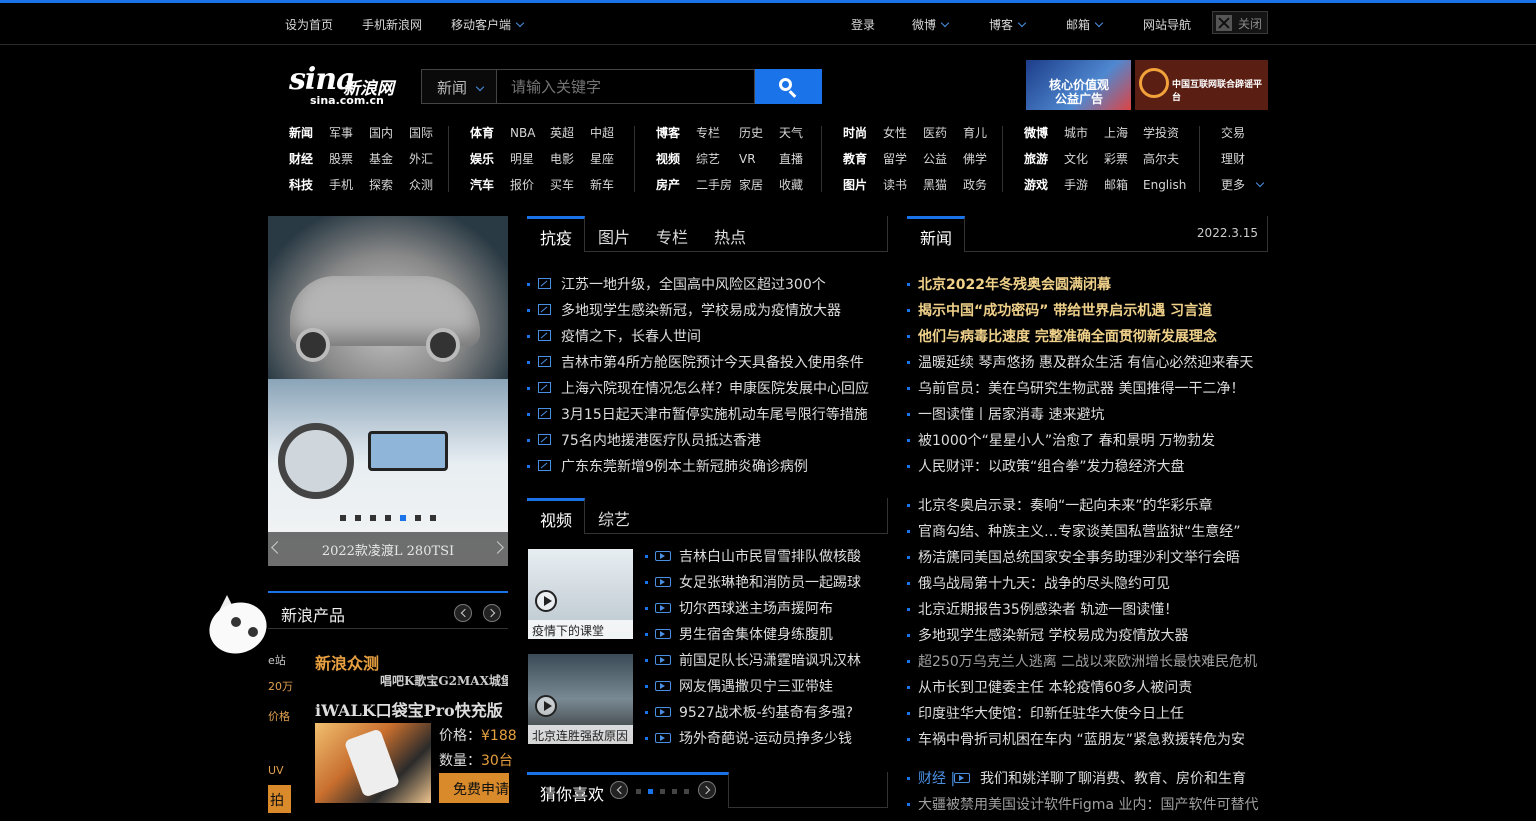 Image resolution: width=1536 pixels, height=821 pixels. Describe the element at coordinates (863, 24) in the screenshot. I see `login-link: 登录` at that location.